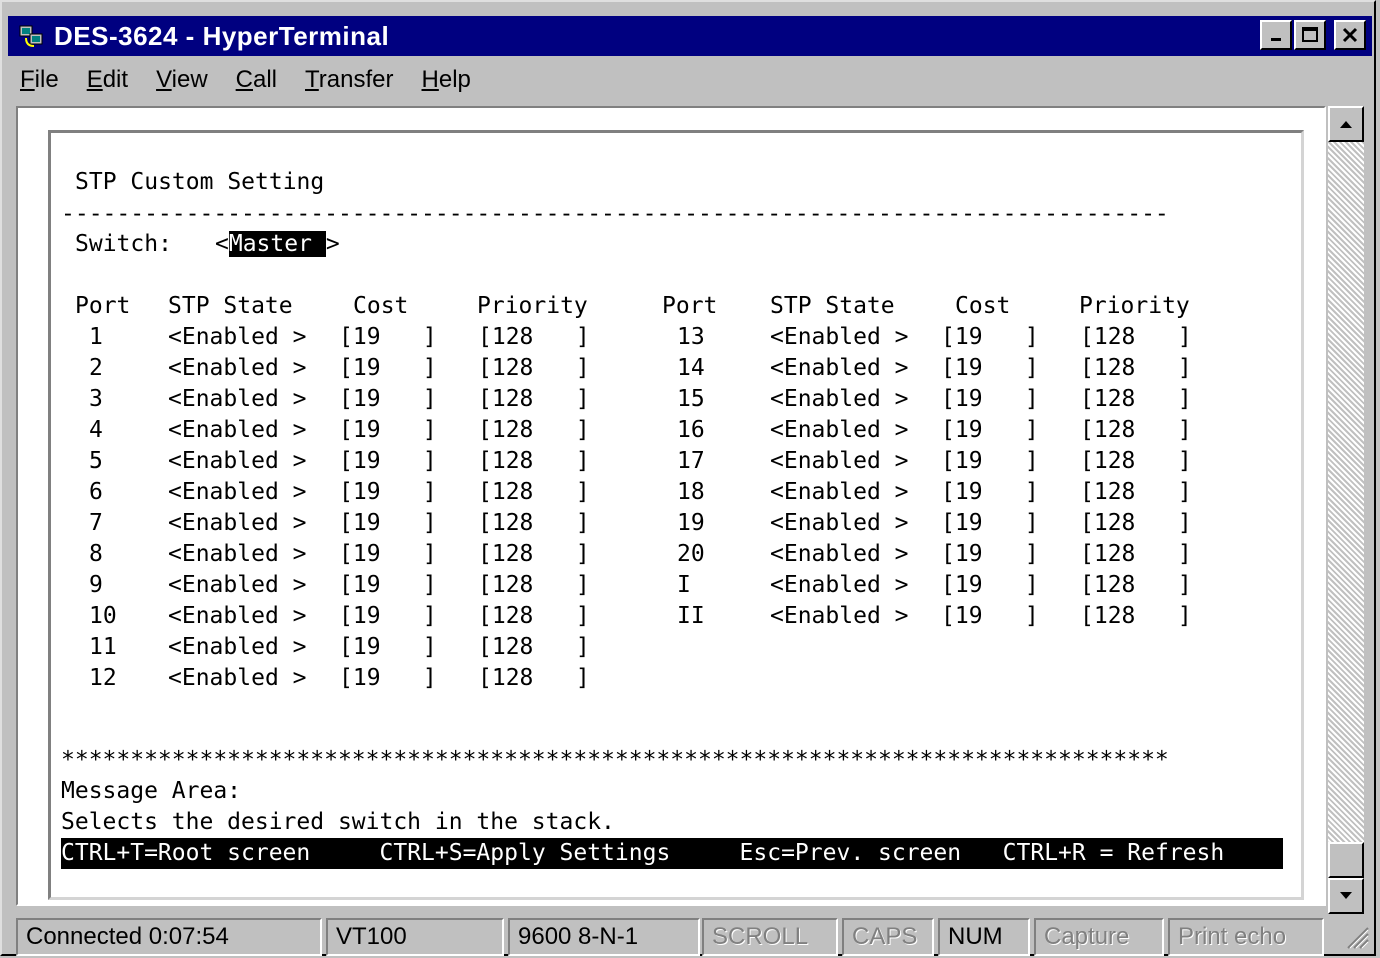  I want to click on menu-call: Call, so click(256, 80).